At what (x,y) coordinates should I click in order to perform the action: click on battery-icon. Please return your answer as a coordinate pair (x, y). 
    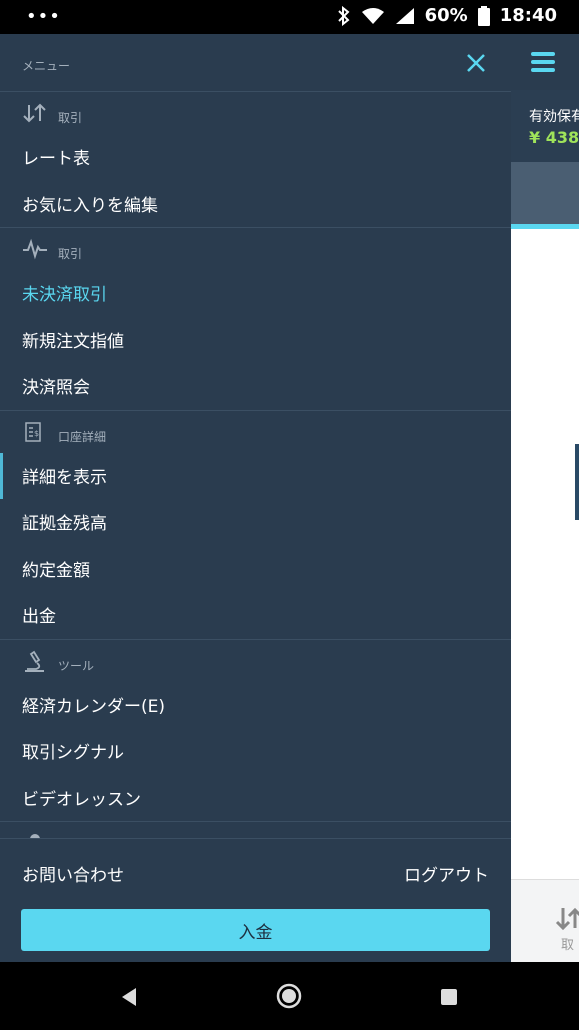
    Looking at the image, I should click on (483, 15).